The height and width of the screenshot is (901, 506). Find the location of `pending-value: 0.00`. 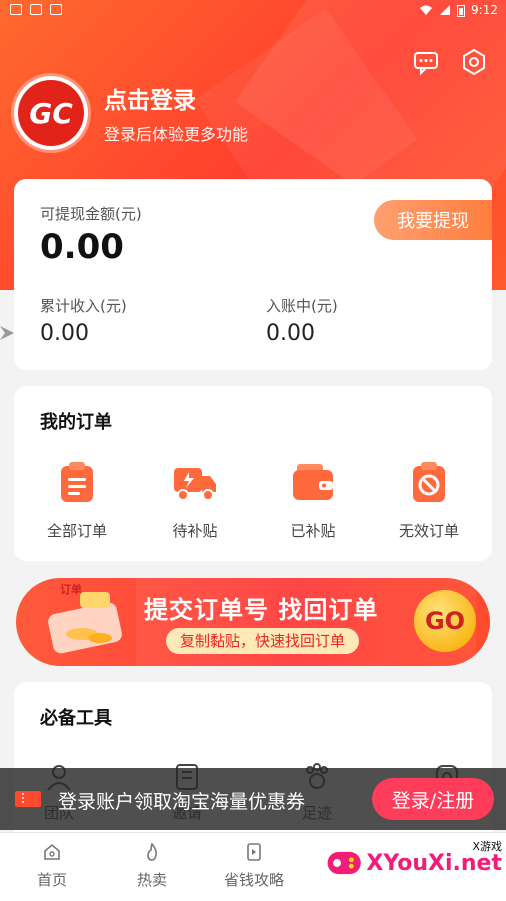

pending-value: 0.00 is located at coordinates (290, 333).